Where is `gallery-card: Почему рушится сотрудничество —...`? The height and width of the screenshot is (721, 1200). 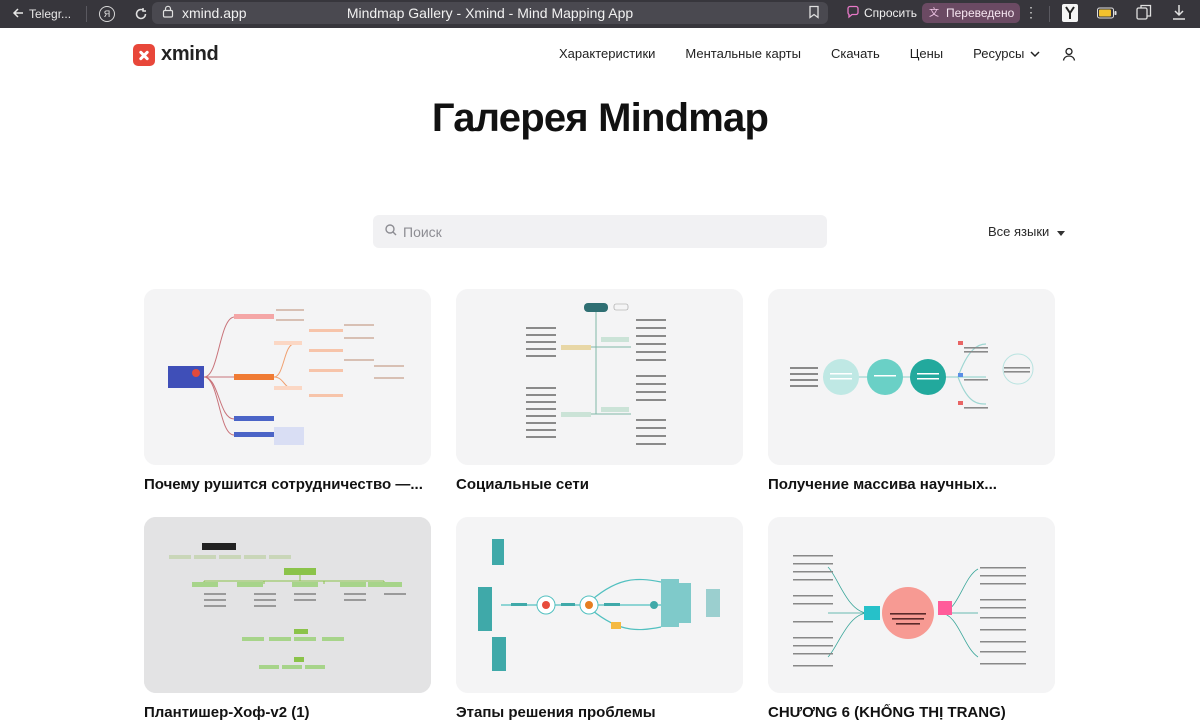 gallery-card: Почему рушится сотрудничество —... is located at coordinates (287, 391).